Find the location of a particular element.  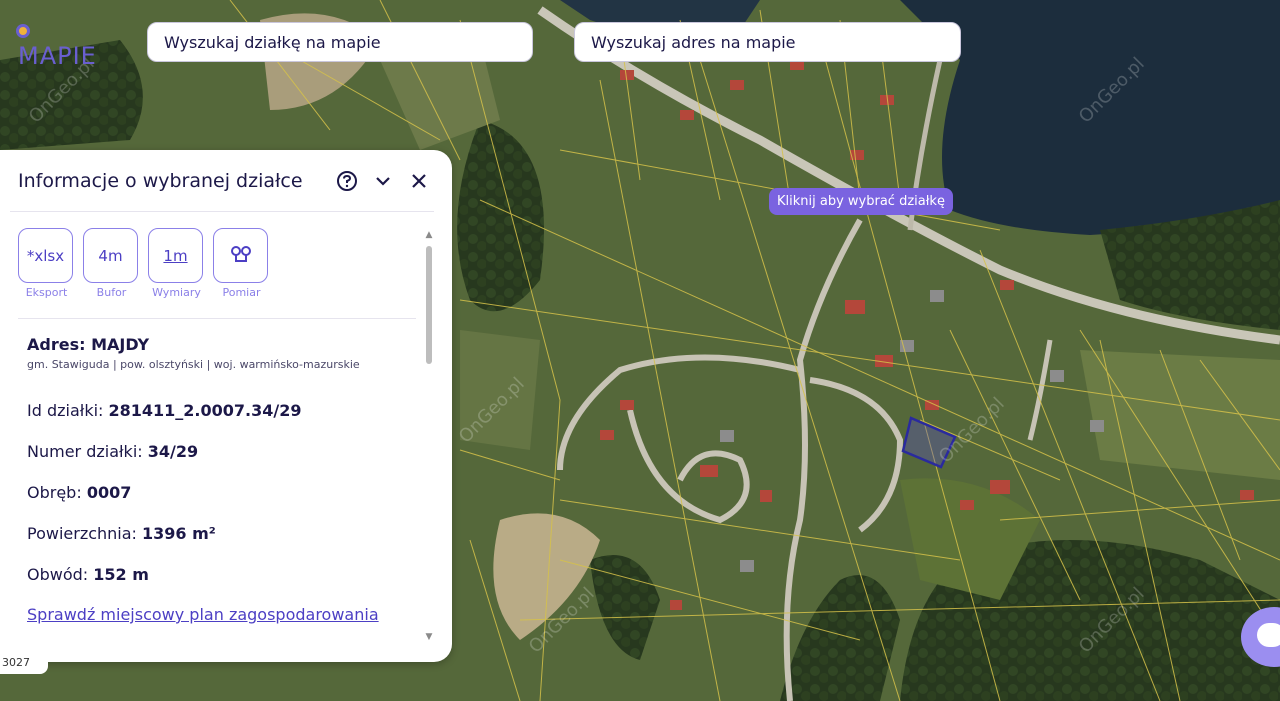

parcel-id-row: Id działki: 281411_2.0007.34/29 is located at coordinates (164, 410).